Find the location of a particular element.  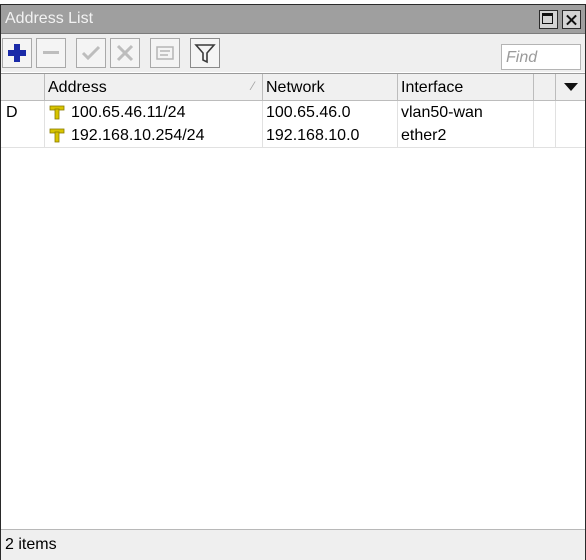

comment-icon is located at coordinates (165, 53).